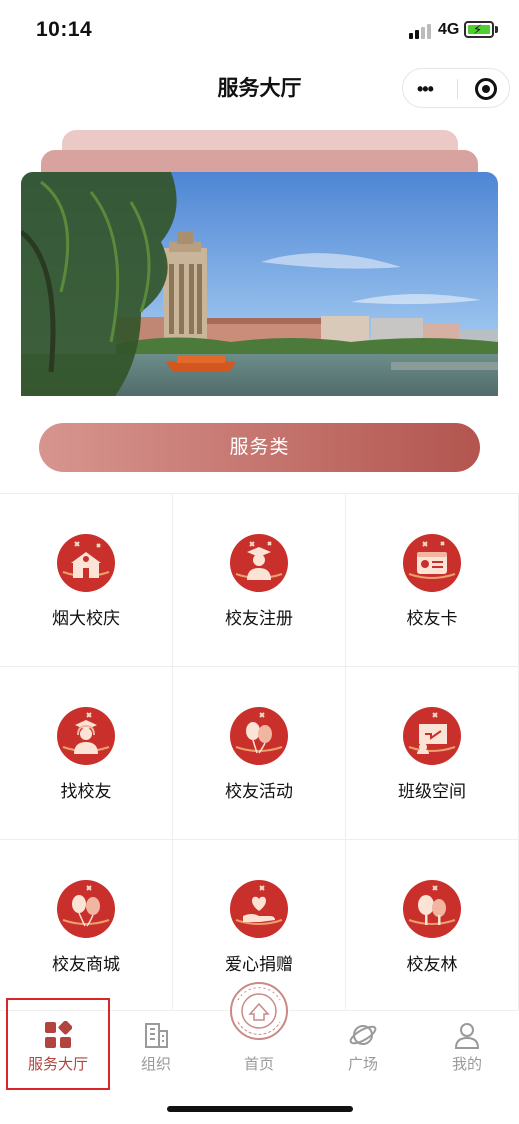 Image resolution: width=519 pixels, height=1124 pixels. Describe the element at coordinates (432, 618) in the screenshot. I see `service-label: 校友卡` at that location.